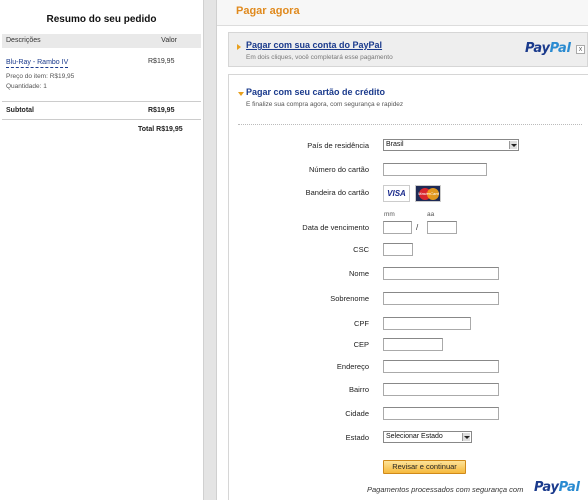 This screenshot has height=500, width=588. I want to click on mastercard-text: MasterCard, so click(428, 193).